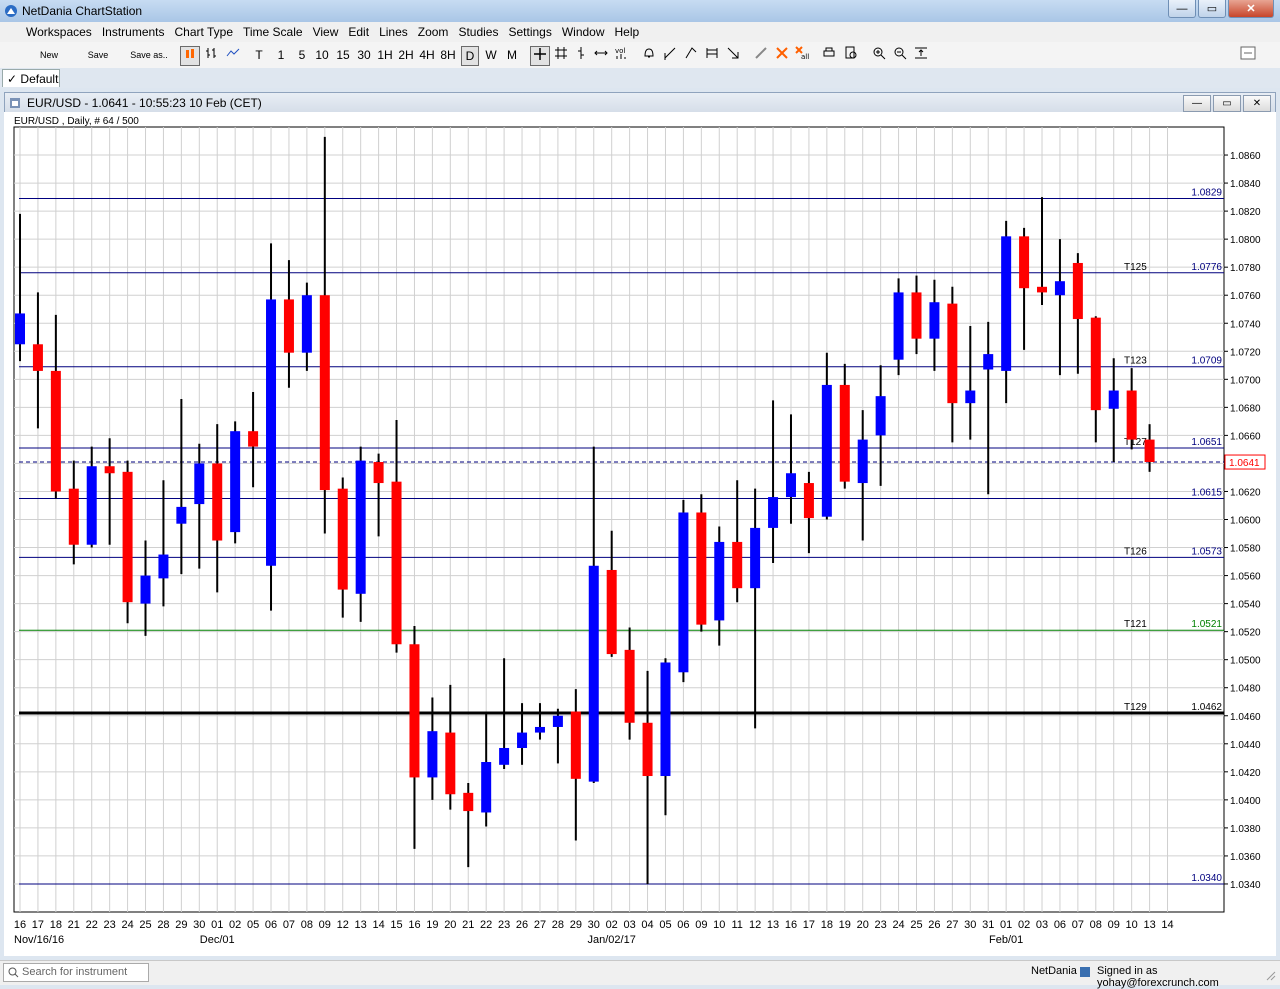 This screenshot has width=1280, height=989. I want to click on menu-studies: Studies, so click(478, 30).